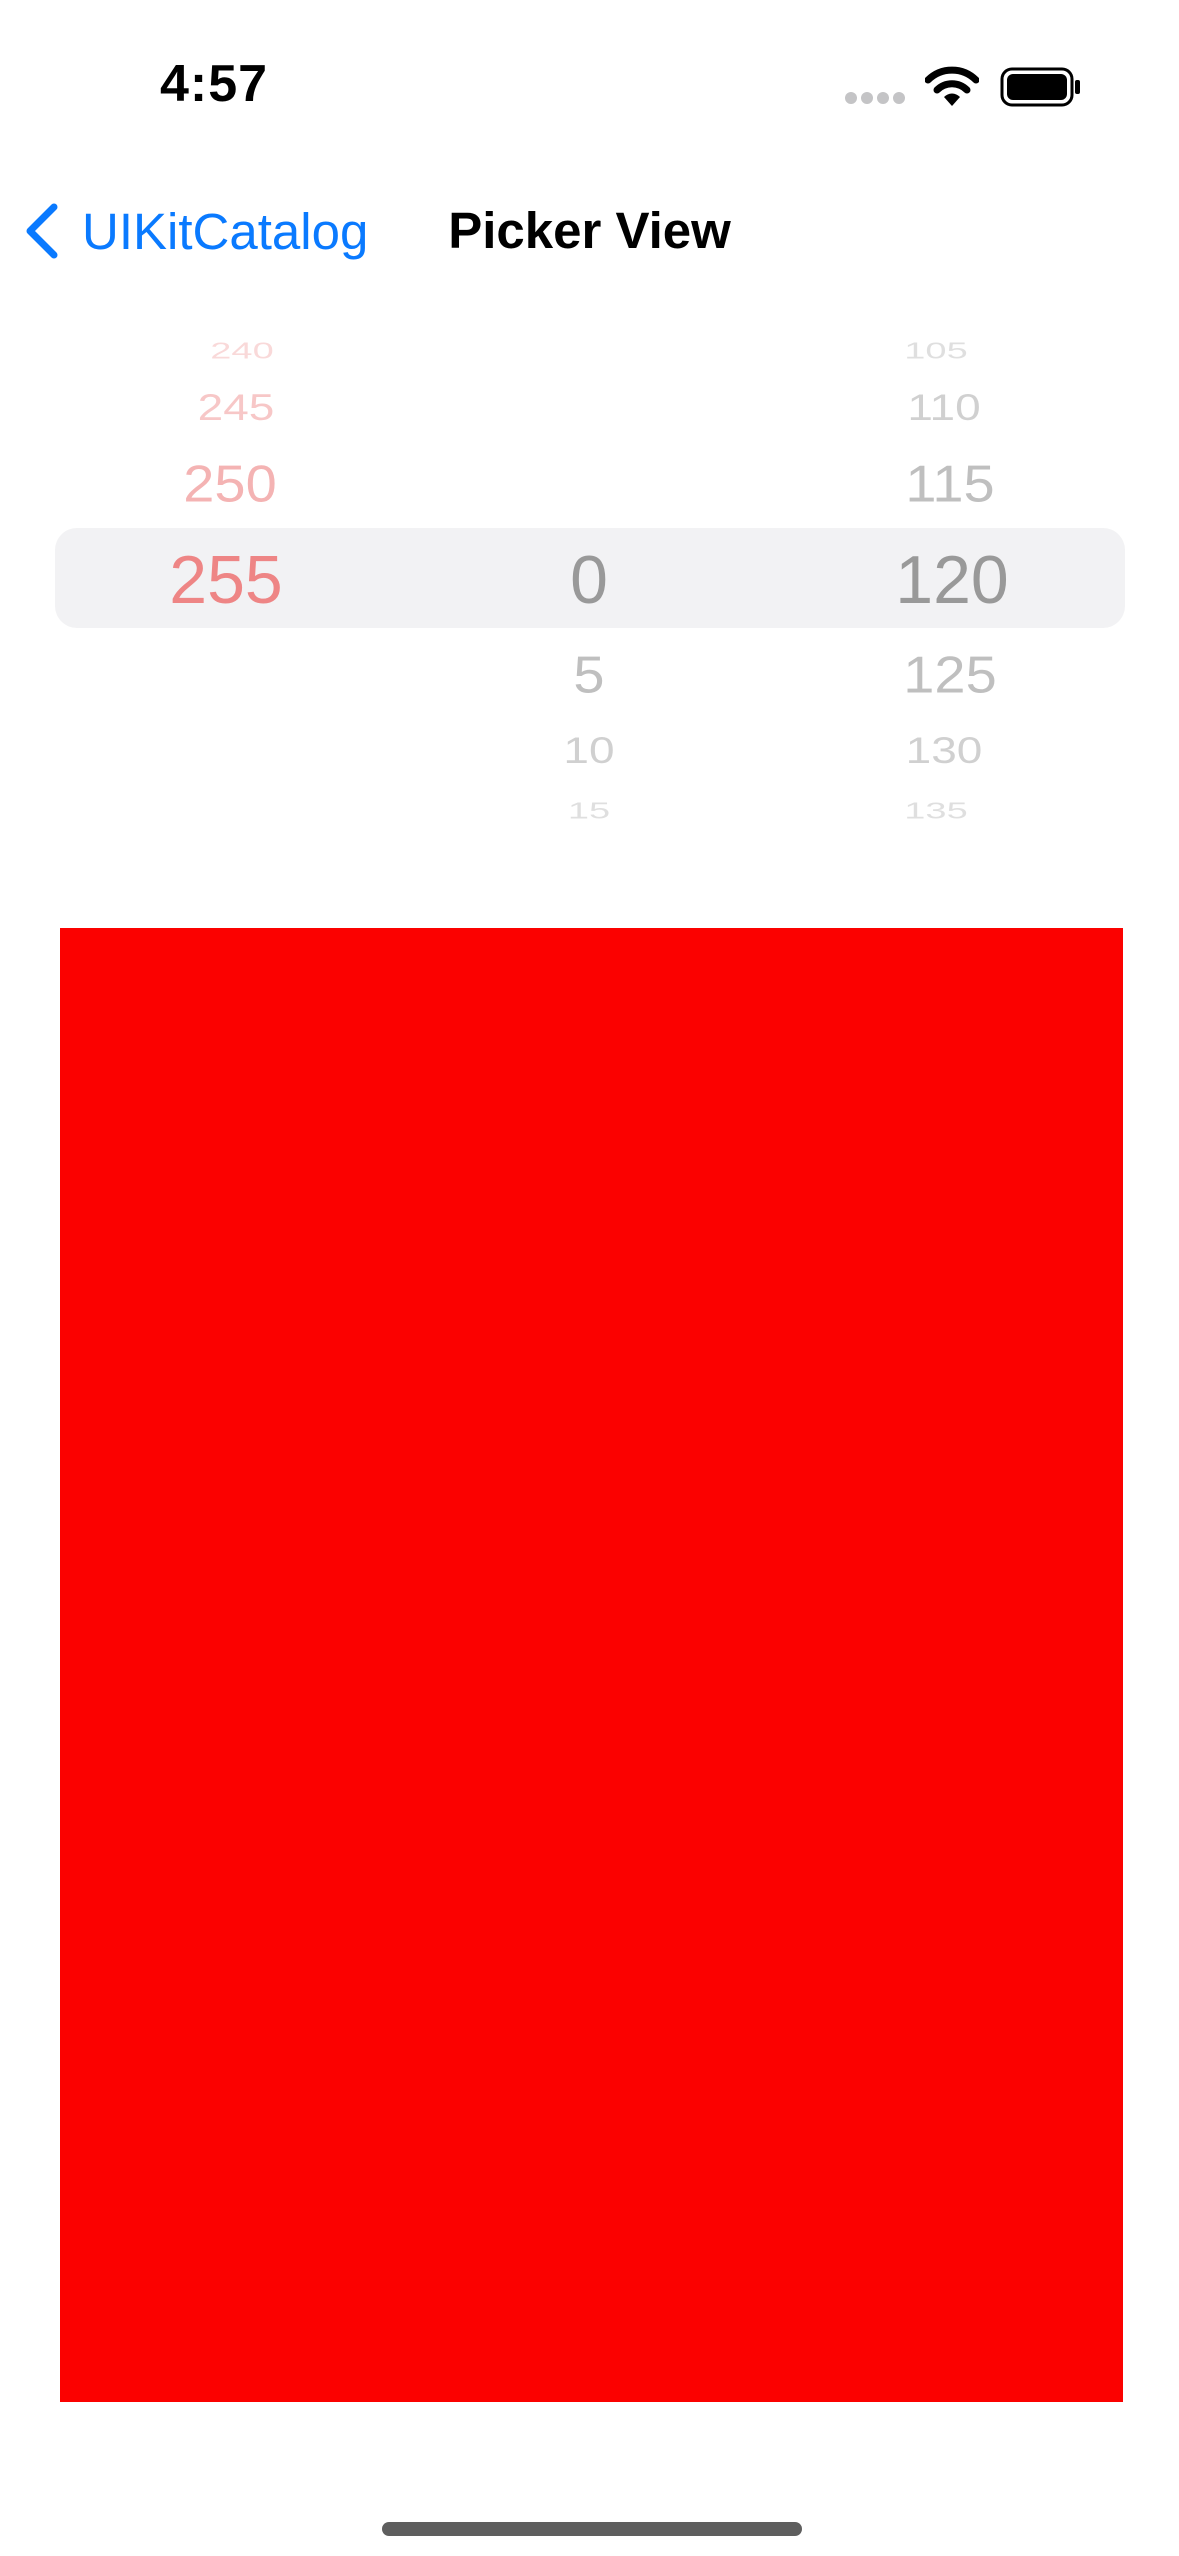 The height and width of the screenshot is (2556, 1179). Describe the element at coordinates (42, 231) in the screenshot. I see `chevron-left-icon` at that location.